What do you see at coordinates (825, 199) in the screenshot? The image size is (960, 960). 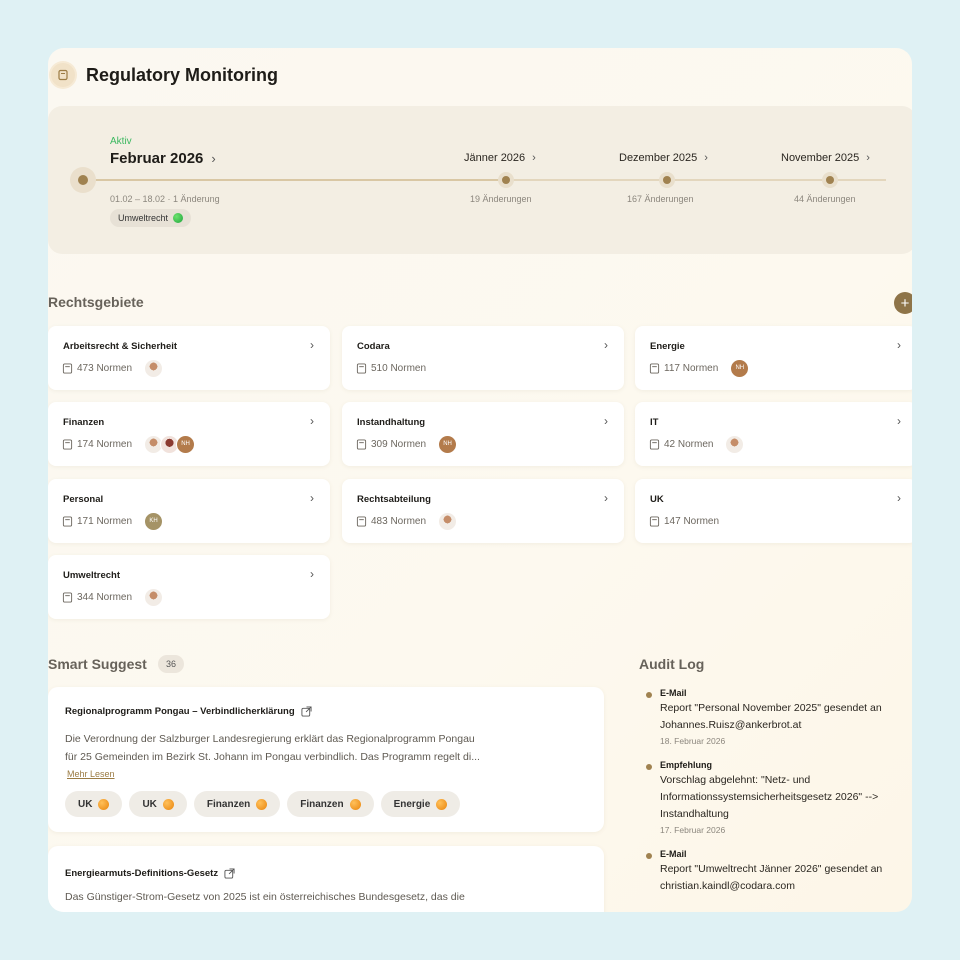 I see `month-count: 44 Änderungen` at bounding box center [825, 199].